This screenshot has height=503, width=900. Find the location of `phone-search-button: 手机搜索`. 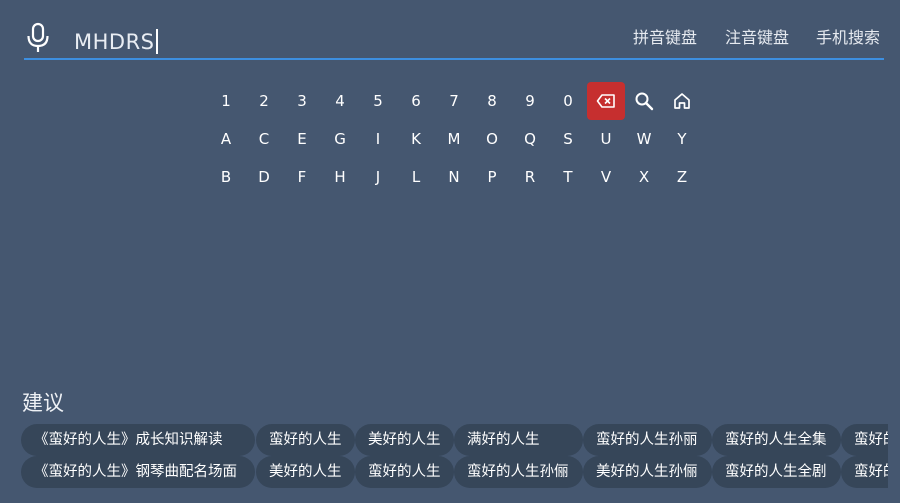

phone-search-button: 手机搜索 is located at coordinates (848, 38).